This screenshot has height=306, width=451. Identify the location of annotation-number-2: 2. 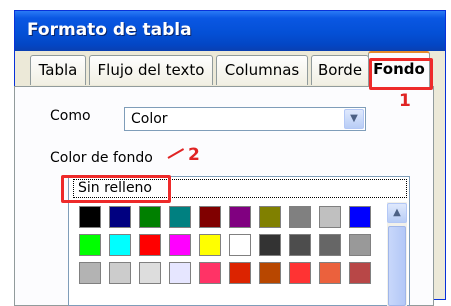
(194, 155).